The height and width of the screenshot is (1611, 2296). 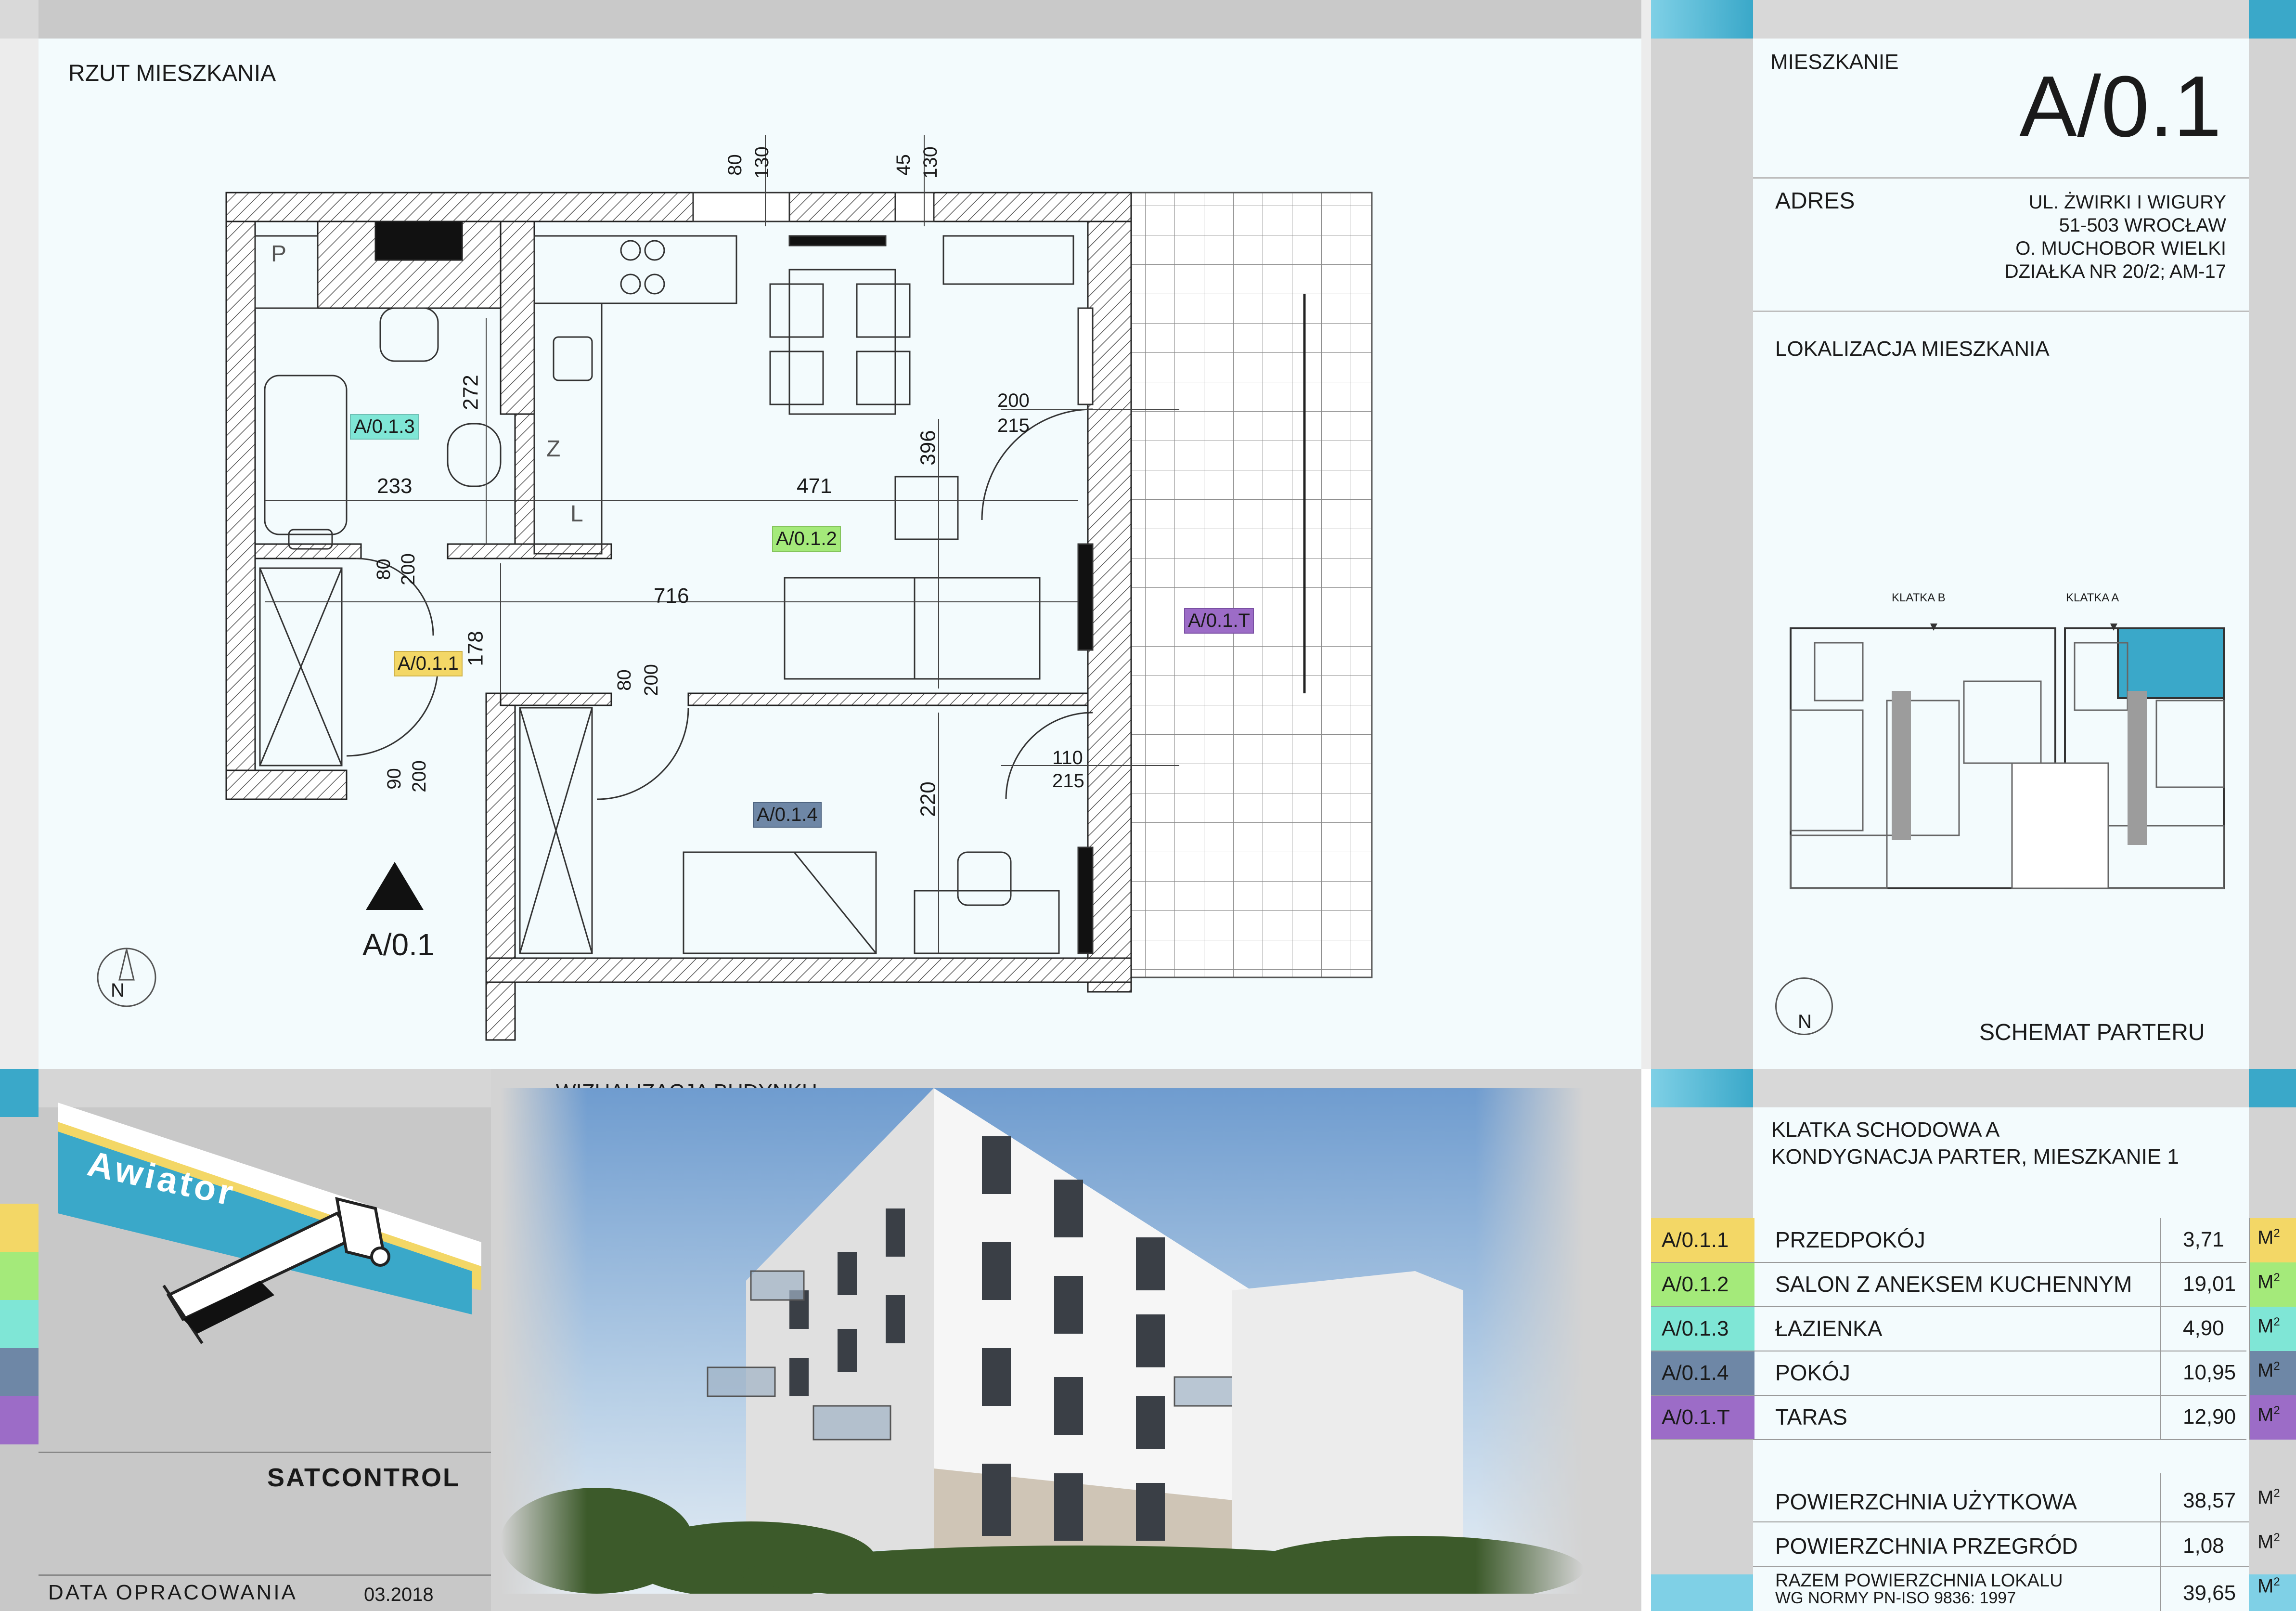 What do you see at coordinates (553, 449) in the screenshot?
I see `fixture-z: Z` at bounding box center [553, 449].